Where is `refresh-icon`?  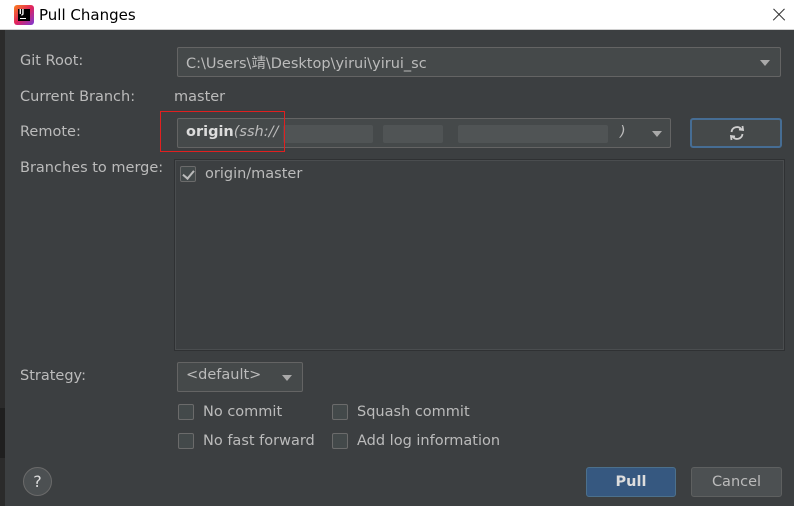 refresh-icon is located at coordinates (737, 133).